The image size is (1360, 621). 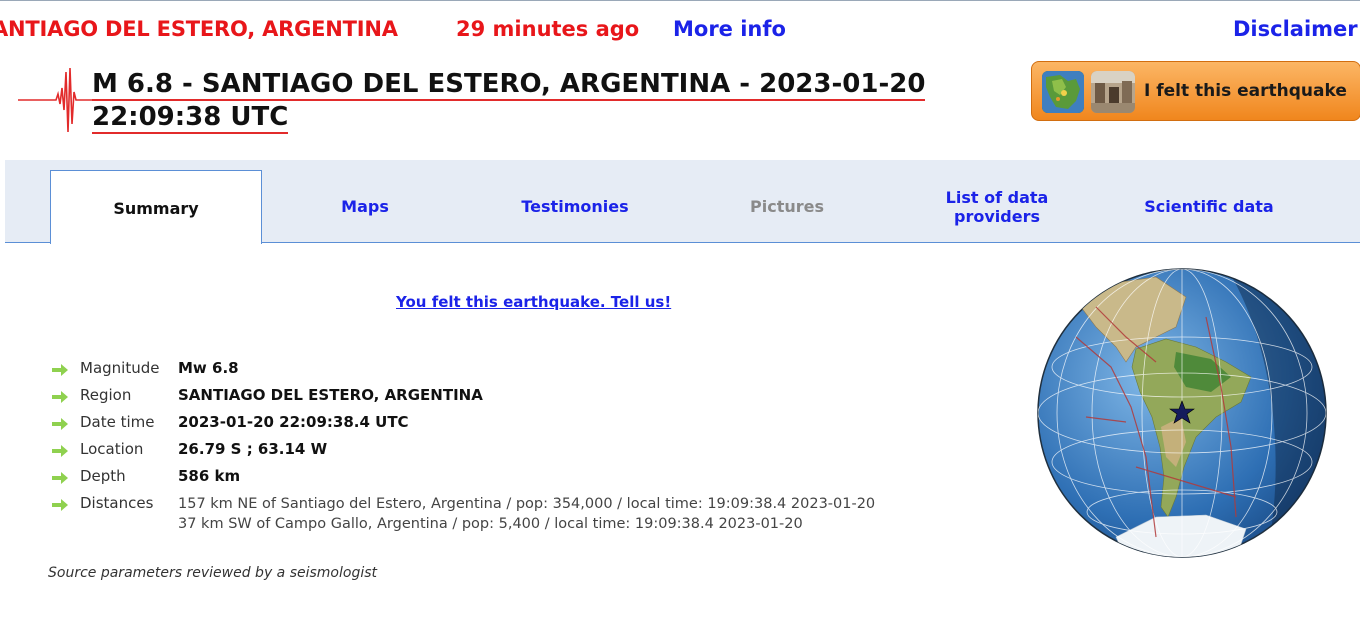 What do you see at coordinates (58, 100) in the screenshot?
I see `seismogram-icon` at bounding box center [58, 100].